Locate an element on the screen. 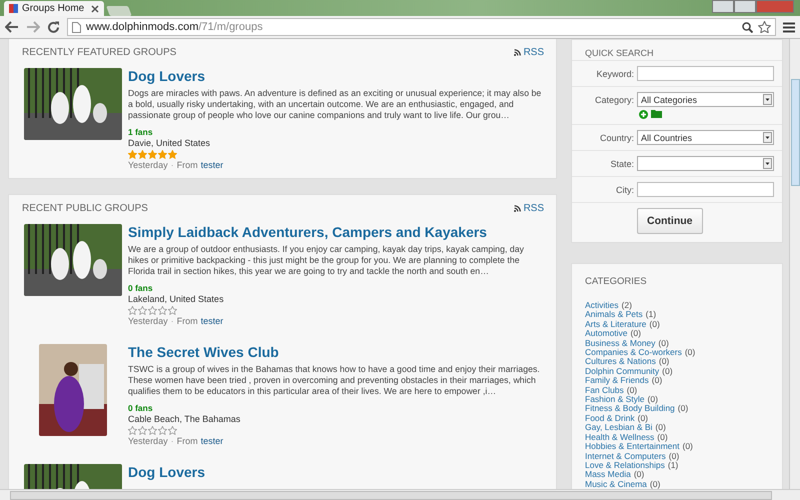 Image resolution: width=800 pixels, height=500 pixels. category-link: Companies & Co-workers is located at coordinates (633, 352).